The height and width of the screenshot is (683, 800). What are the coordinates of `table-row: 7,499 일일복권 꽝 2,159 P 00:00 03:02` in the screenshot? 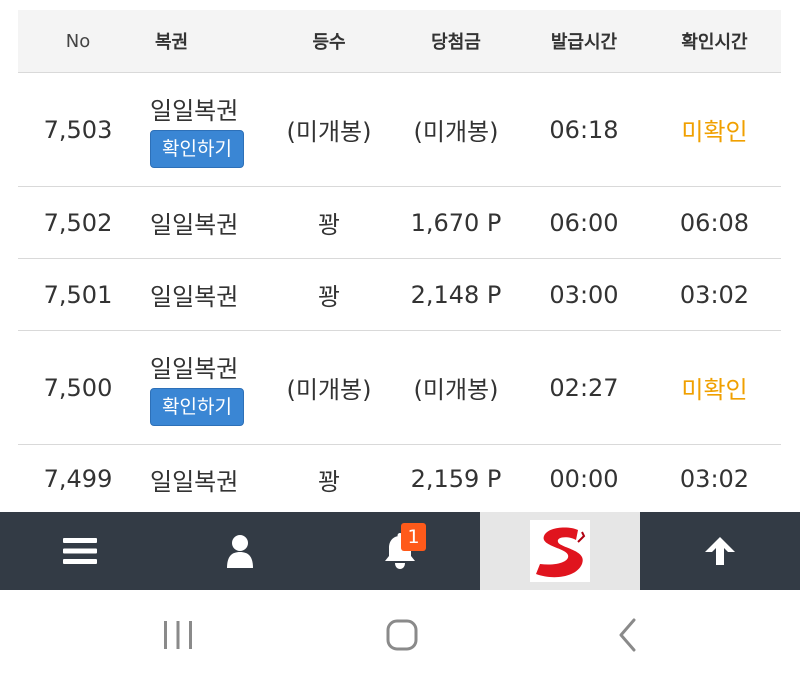 It's located at (399, 479).